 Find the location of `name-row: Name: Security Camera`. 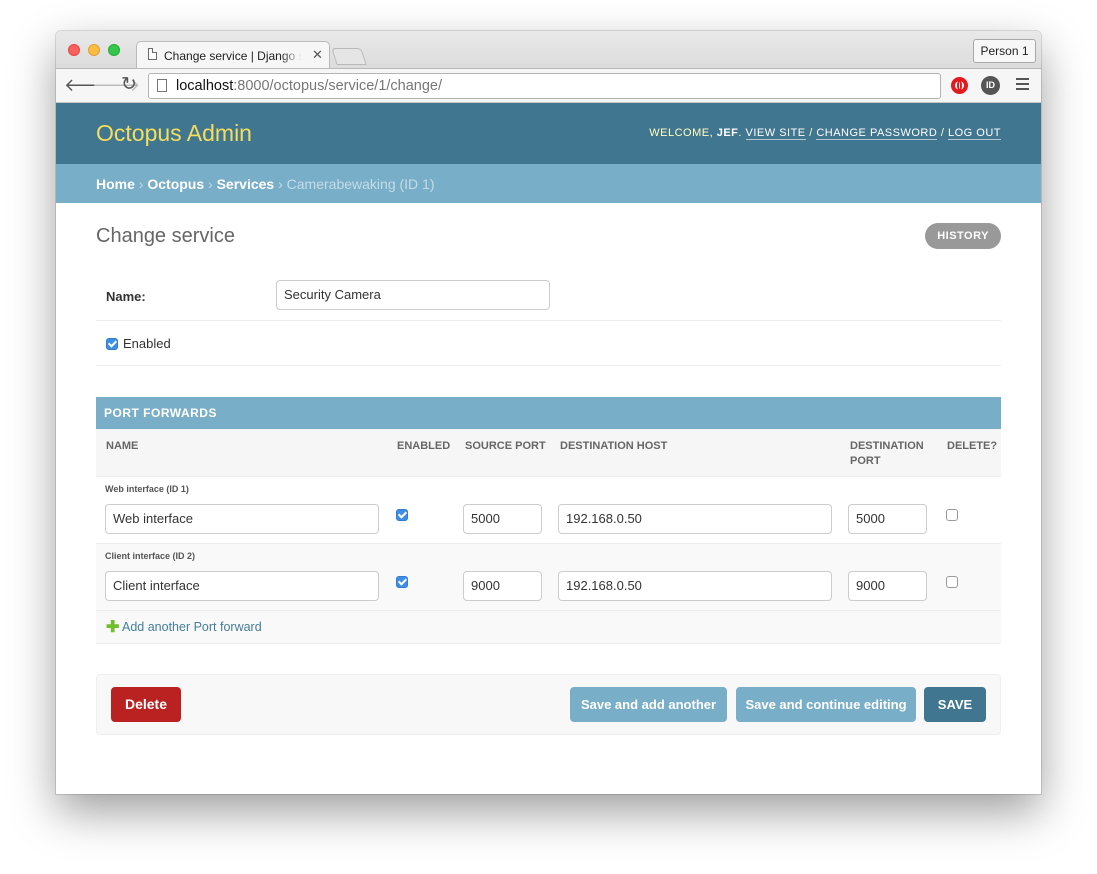

name-row: Name: Security Camera is located at coordinates (548, 296).